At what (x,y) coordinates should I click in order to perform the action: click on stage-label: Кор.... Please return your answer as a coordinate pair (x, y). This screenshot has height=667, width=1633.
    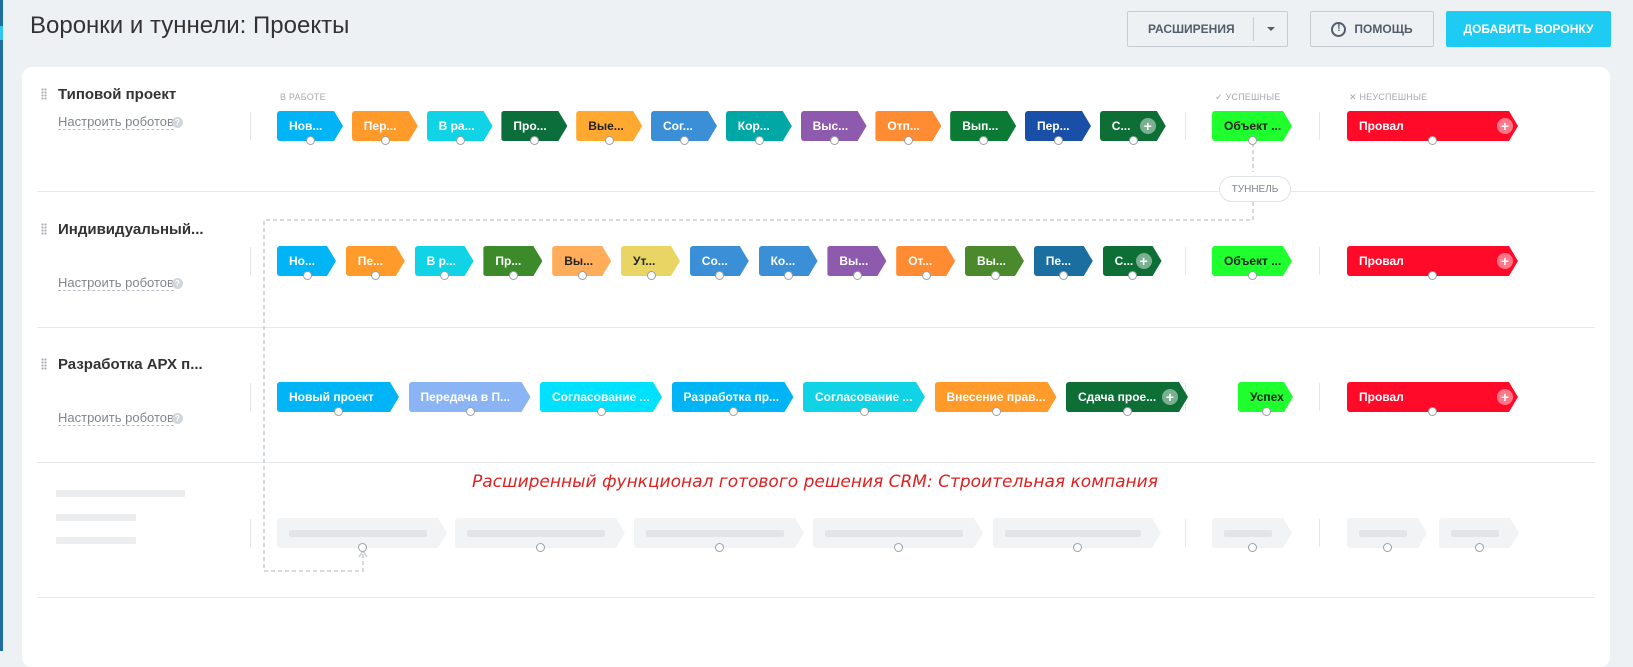
    Looking at the image, I should click on (753, 126).